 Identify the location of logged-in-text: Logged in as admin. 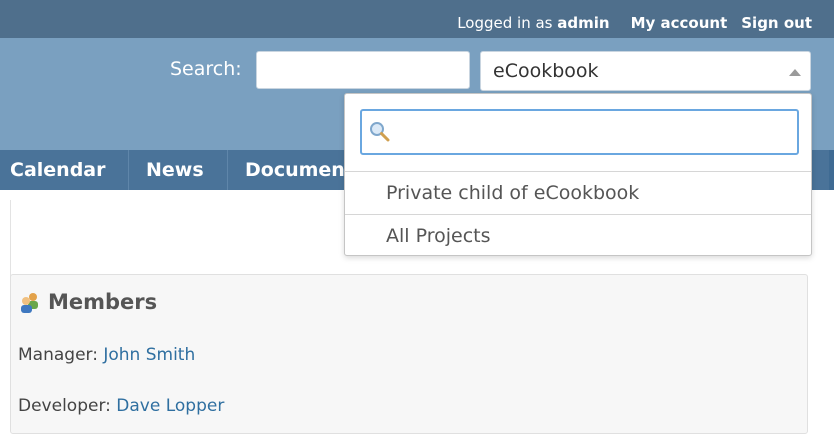
(533, 23).